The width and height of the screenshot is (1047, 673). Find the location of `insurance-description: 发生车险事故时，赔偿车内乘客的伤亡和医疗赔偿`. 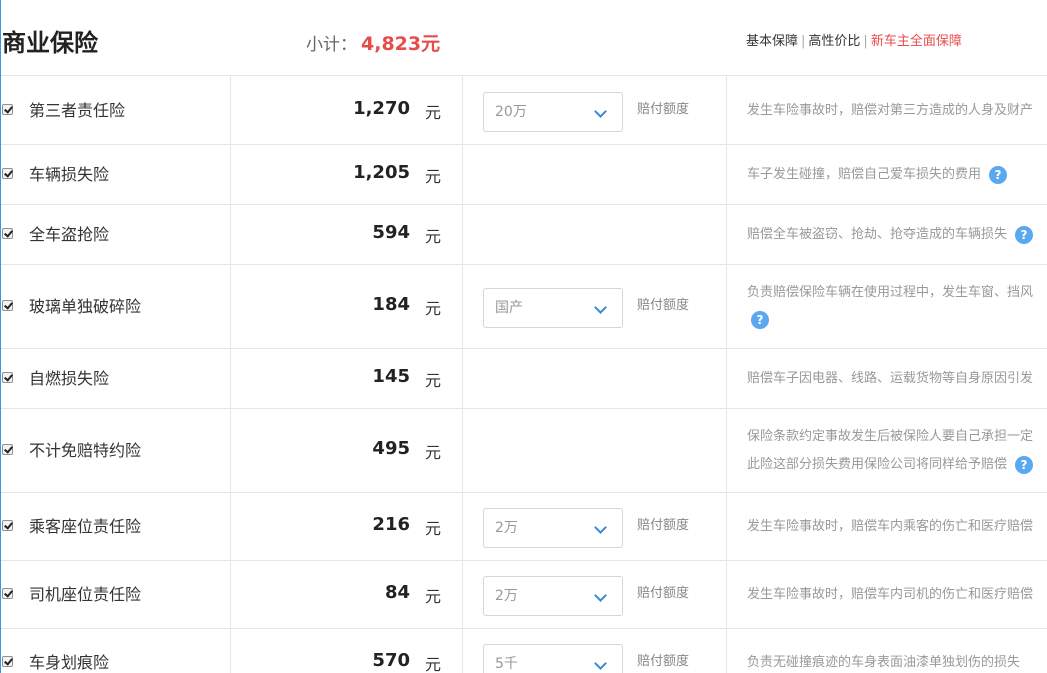

insurance-description: 发生车险事故时，赔偿车内乘客的伤亡和医疗赔偿 is located at coordinates (897, 527).